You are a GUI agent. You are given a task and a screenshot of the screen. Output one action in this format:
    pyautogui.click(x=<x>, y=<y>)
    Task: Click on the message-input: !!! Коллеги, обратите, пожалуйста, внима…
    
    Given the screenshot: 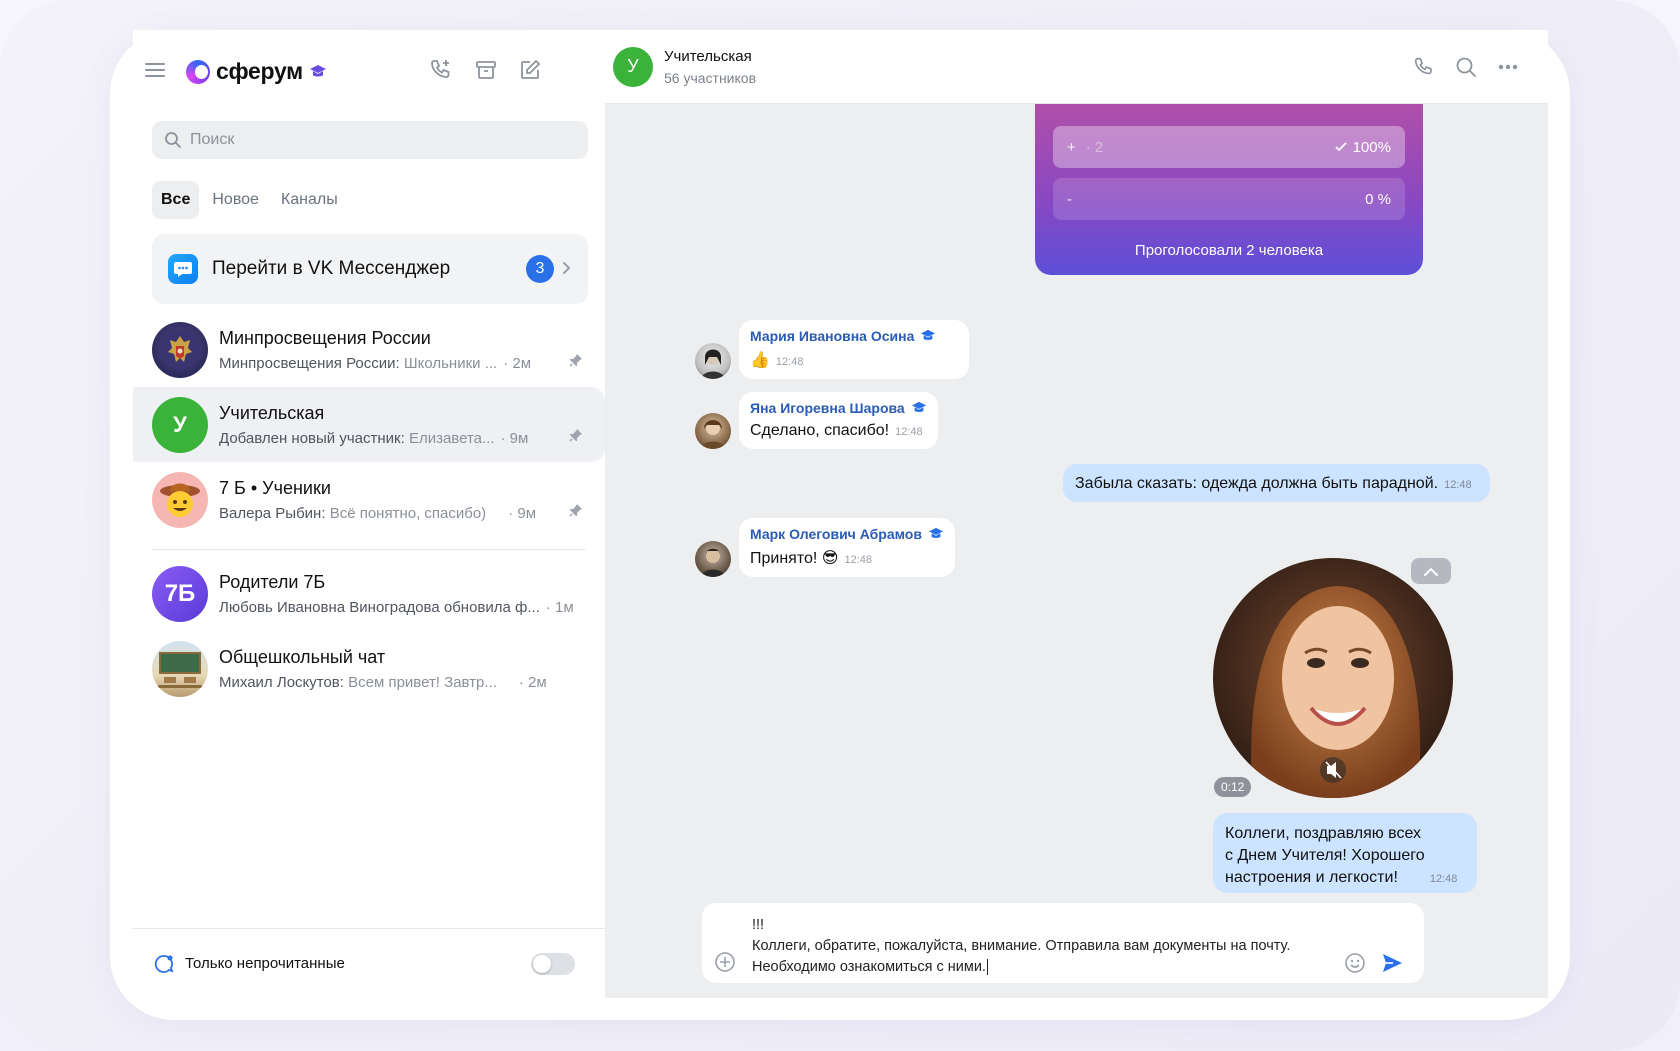 What is the action you would take?
    pyautogui.click(x=1057, y=946)
    